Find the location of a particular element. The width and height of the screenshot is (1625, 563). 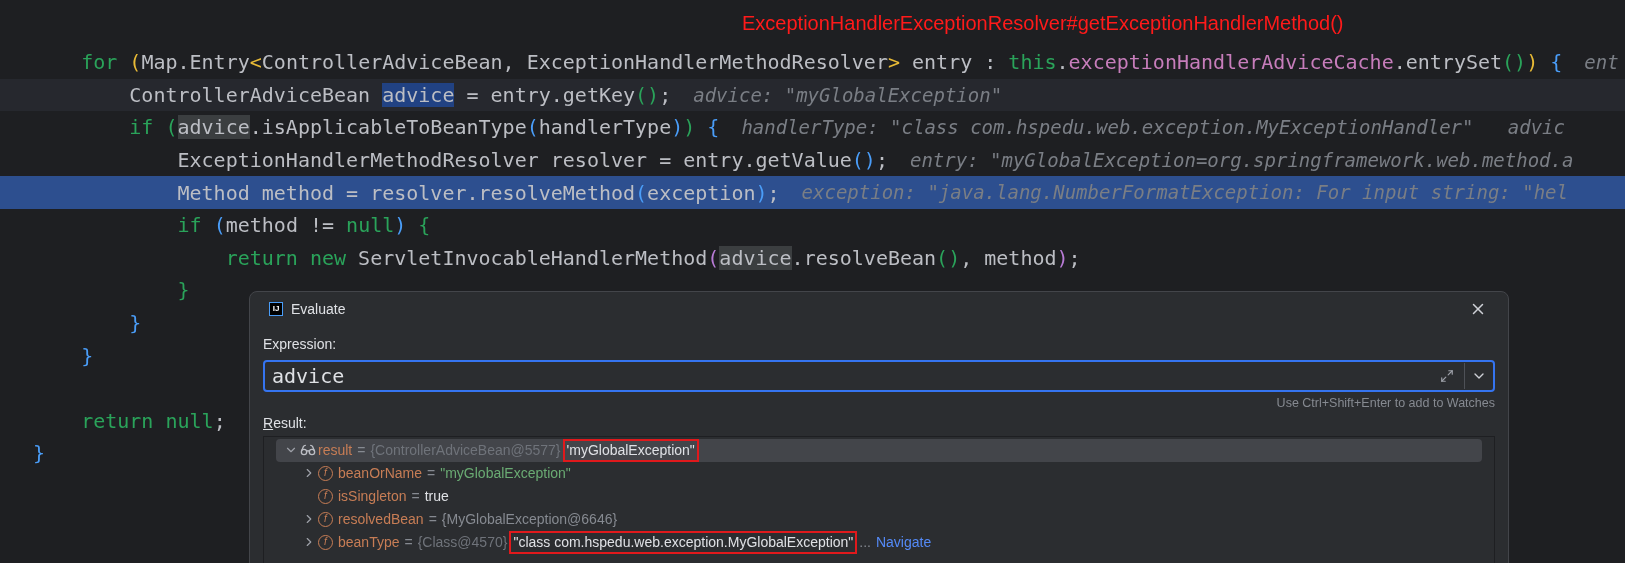

dialog-title: Evaluate is located at coordinates (318, 309).